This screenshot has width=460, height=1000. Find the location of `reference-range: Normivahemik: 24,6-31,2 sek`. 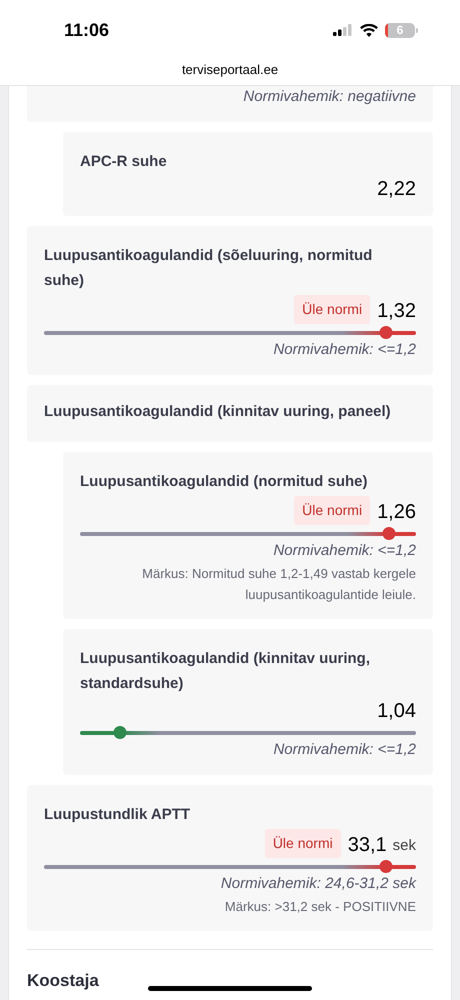

reference-range: Normivahemik: 24,6-31,2 sek is located at coordinates (318, 884).